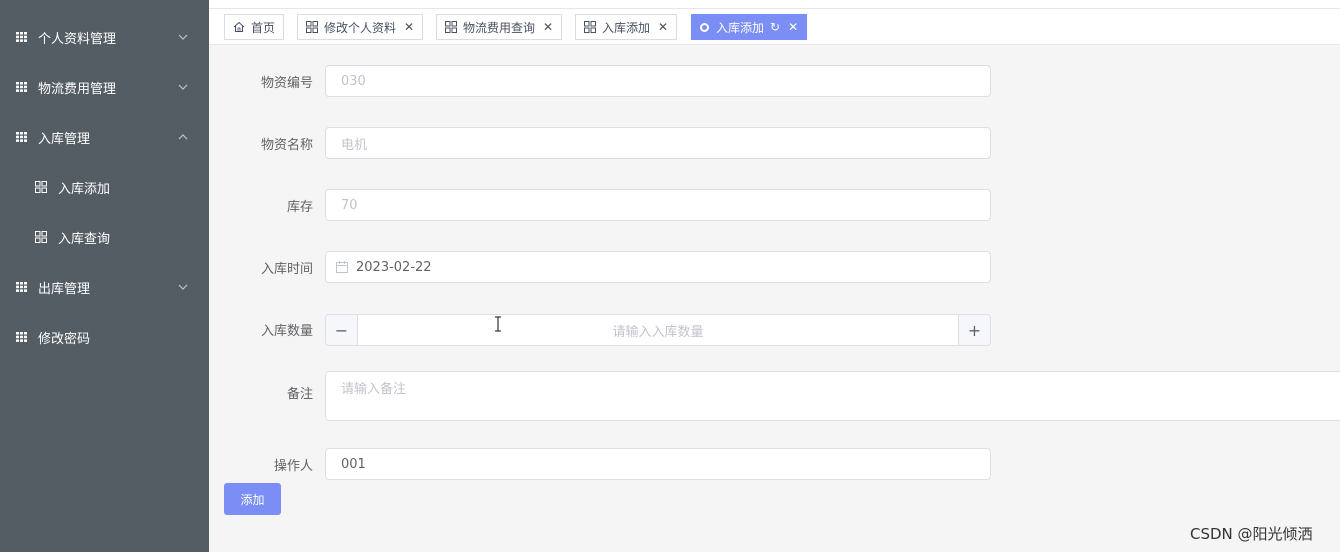  What do you see at coordinates (658, 143) in the screenshot?
I see `material-name-field: 电机` at bounding box center [658, 143].